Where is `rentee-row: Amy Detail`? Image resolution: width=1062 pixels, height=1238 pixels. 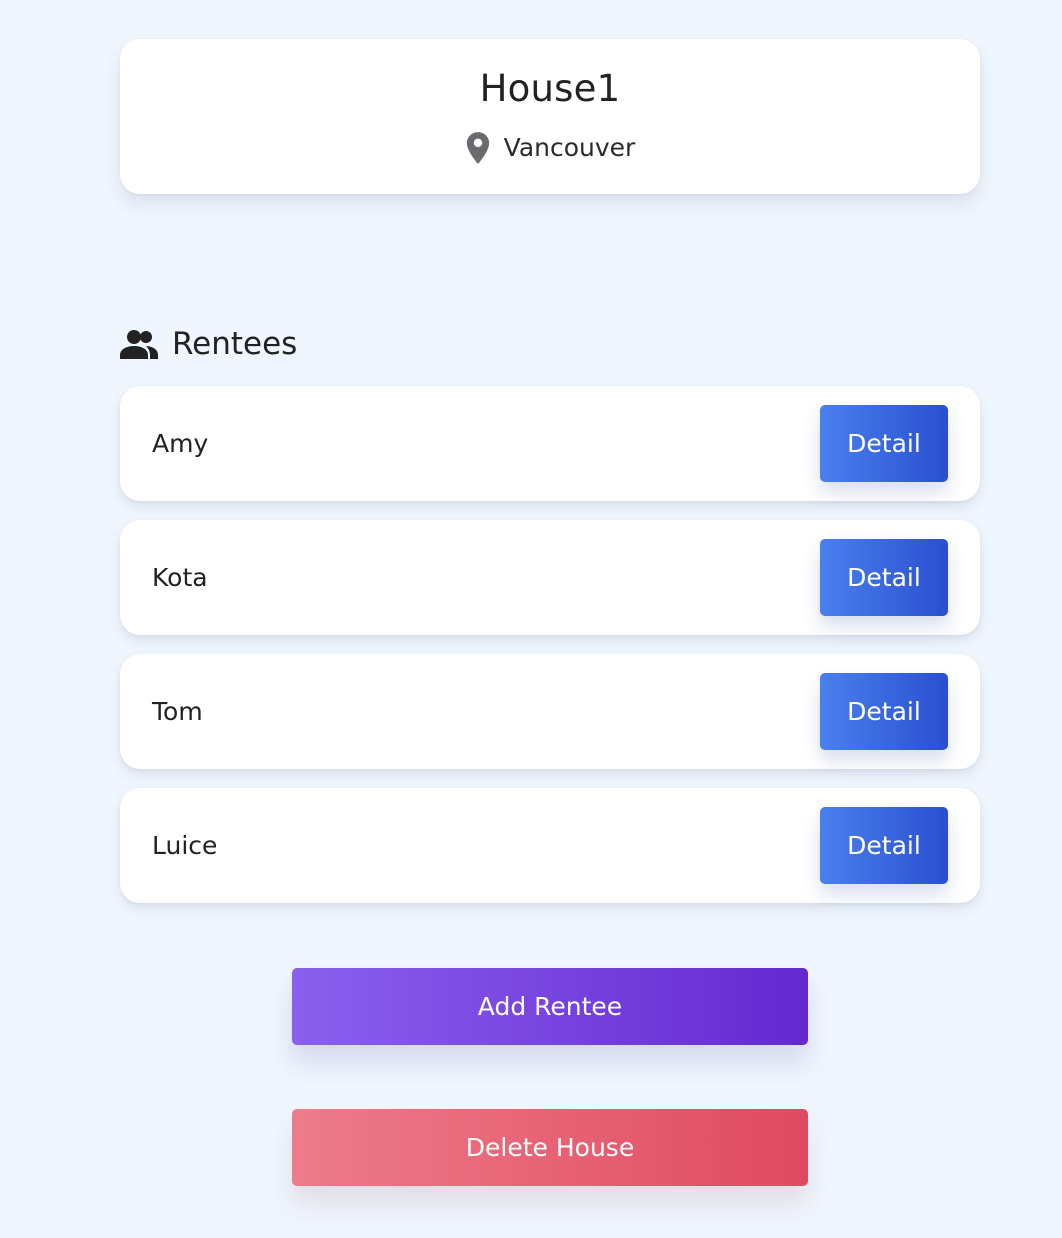
rentee-row: Amy Detail is located at coordinates (550, 443).